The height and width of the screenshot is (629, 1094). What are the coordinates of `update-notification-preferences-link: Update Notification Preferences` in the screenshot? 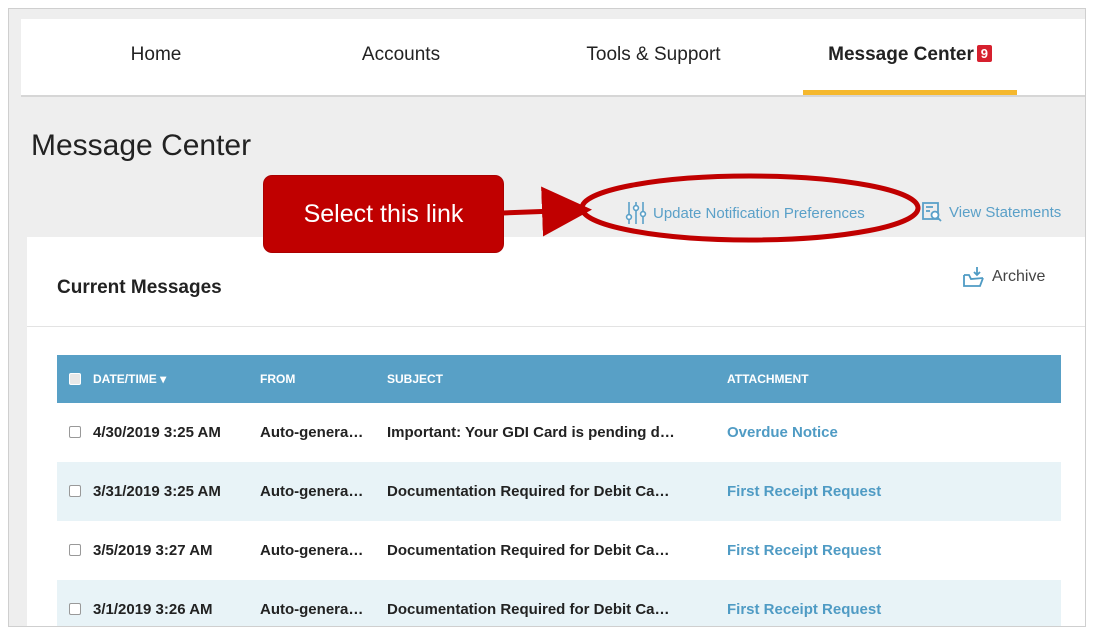 It's located at (745, 213).